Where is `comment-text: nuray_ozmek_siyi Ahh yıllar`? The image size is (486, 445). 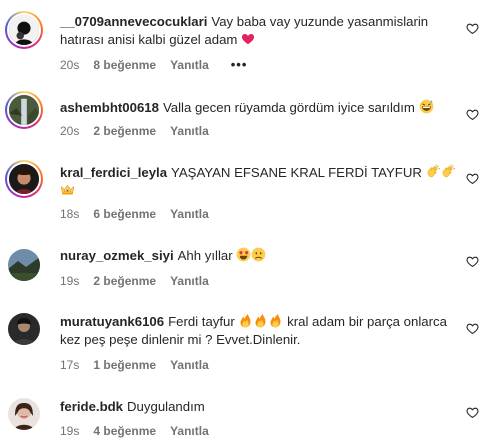 comment-text: nuray_ozmek_siyi Ahh yıllar is located at coordinates (260, 256).